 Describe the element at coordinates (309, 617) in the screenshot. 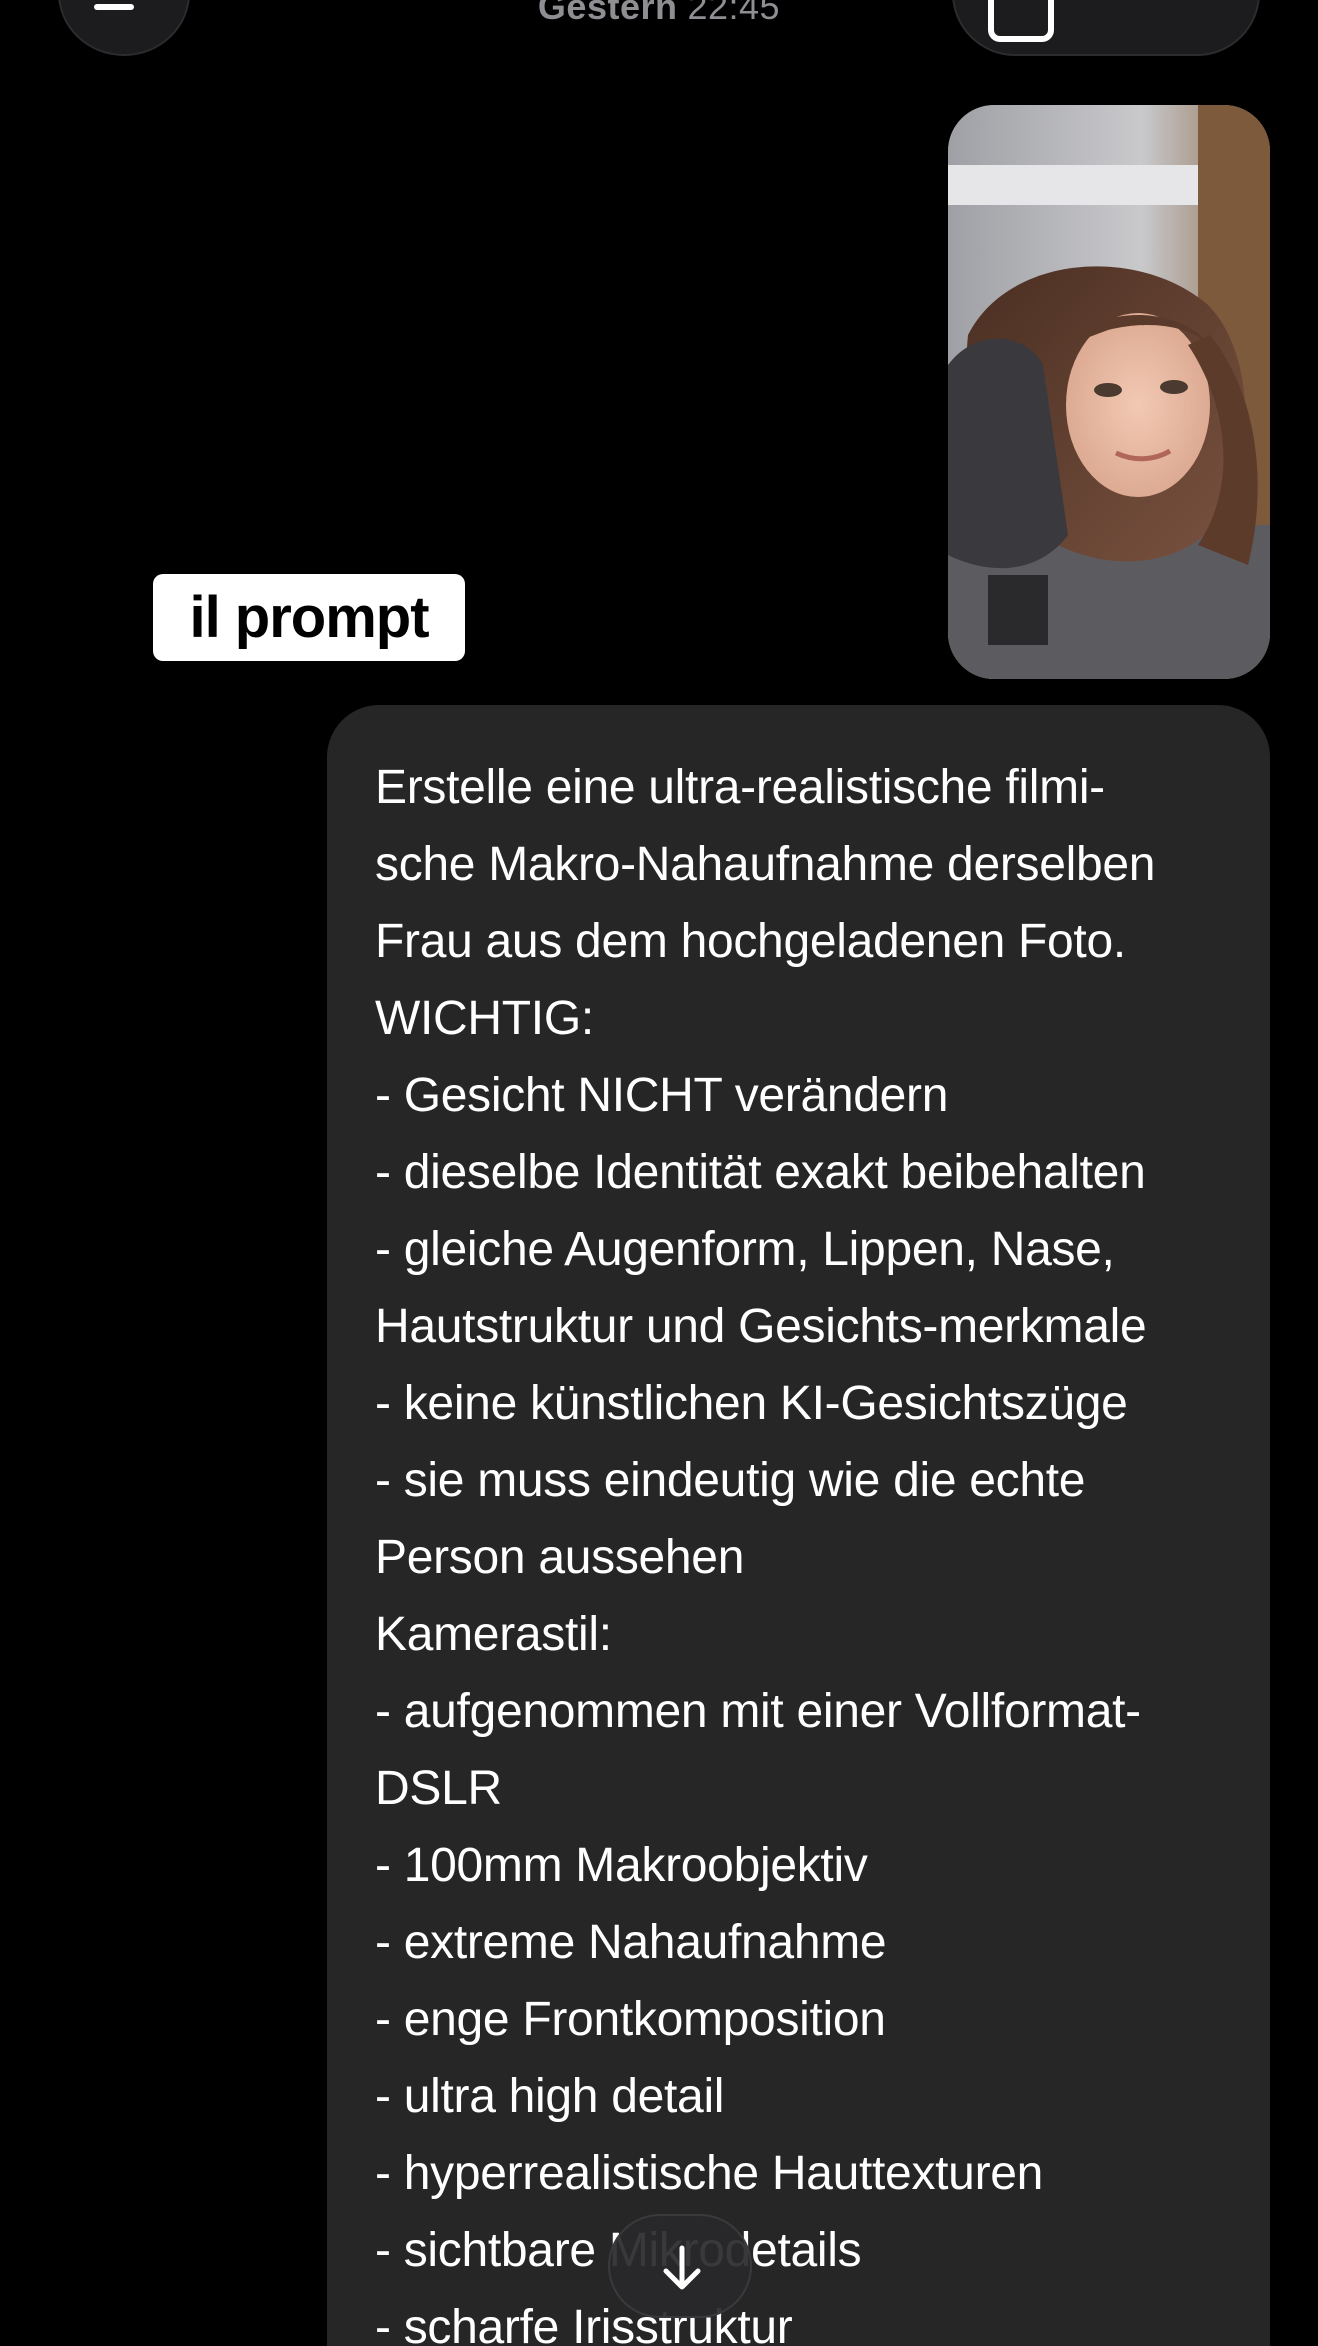

I see `photo-caption: il prompt` at that location.